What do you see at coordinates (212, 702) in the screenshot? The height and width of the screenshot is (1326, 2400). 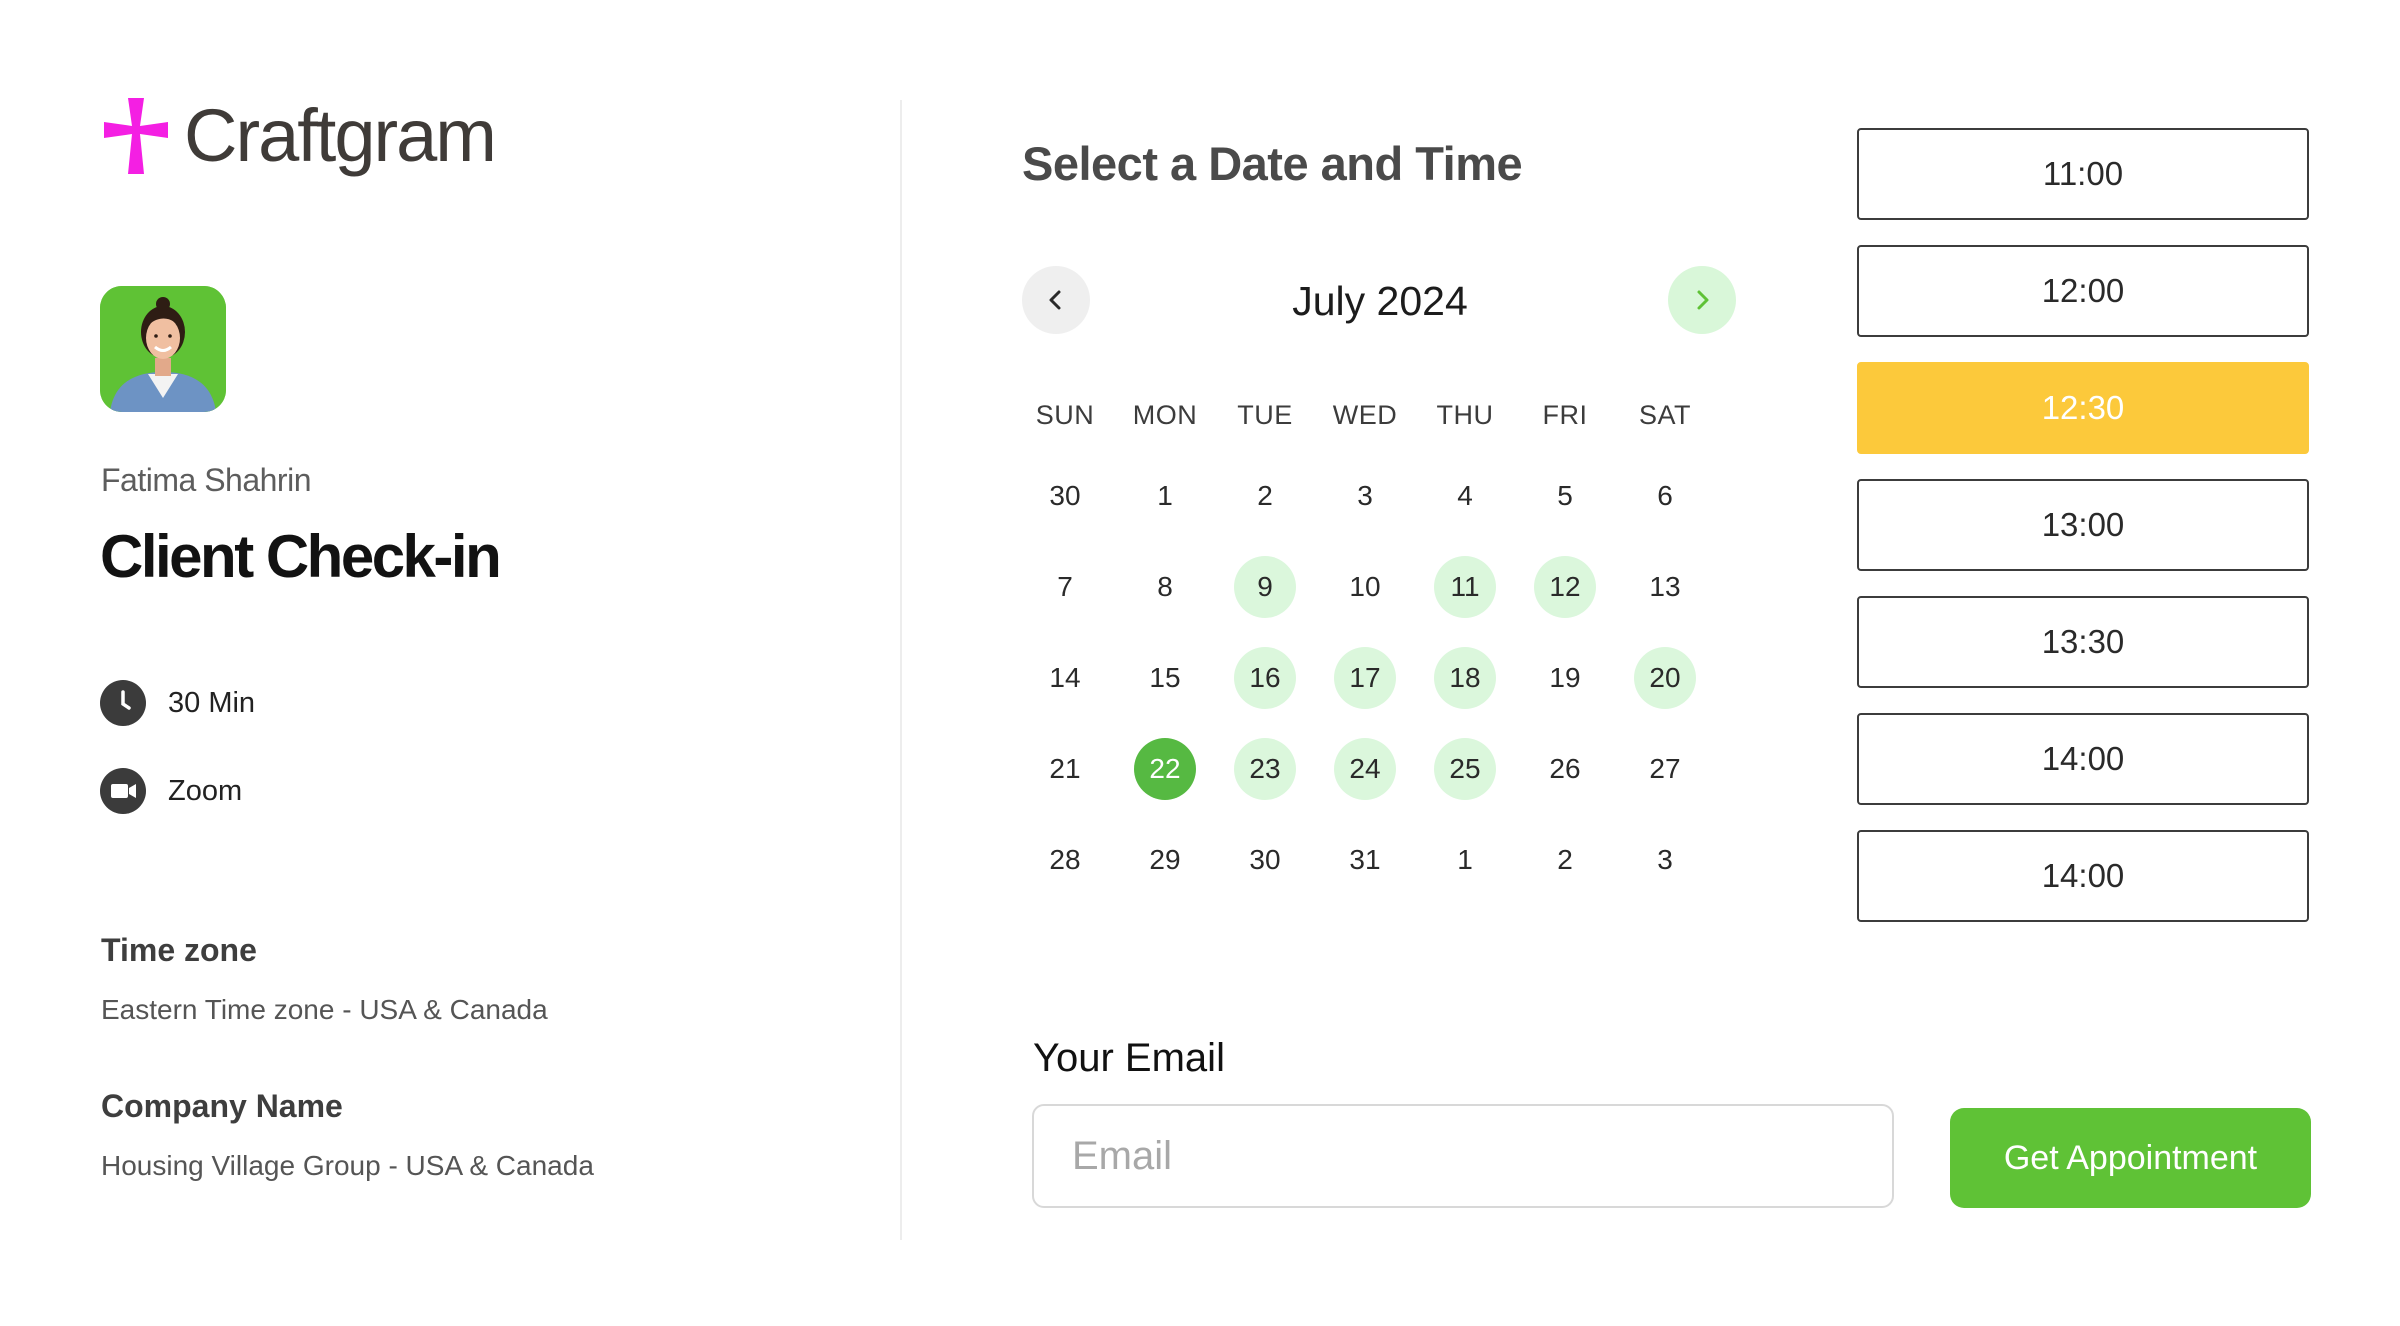 I see `duration-text: 30 Min` at bounding box center [212, 702].